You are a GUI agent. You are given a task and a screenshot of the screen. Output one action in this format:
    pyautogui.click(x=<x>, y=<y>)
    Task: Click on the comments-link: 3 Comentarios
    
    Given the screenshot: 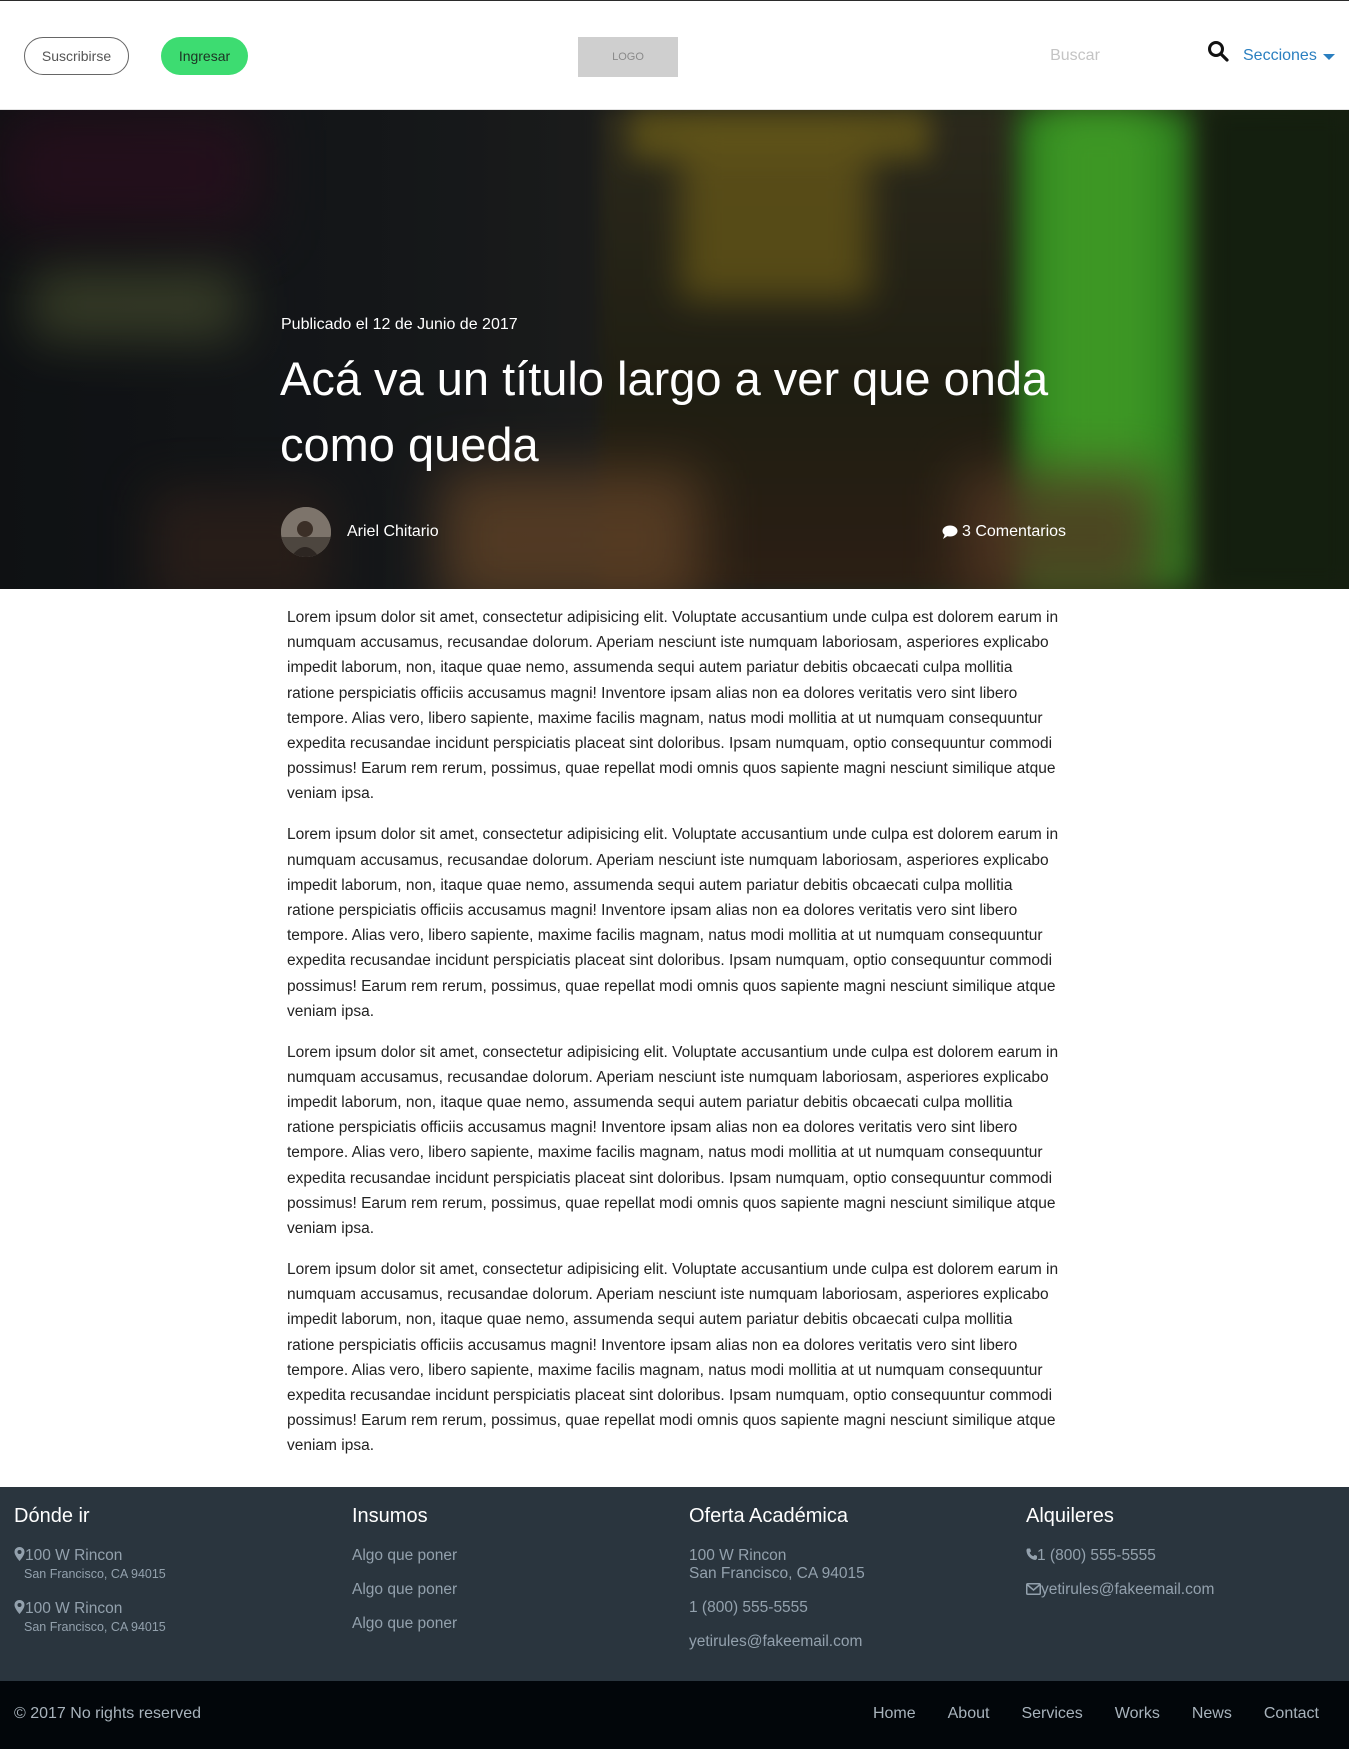 What is the action you would take?
    pyautogui.click(x=1004, y=532)
    